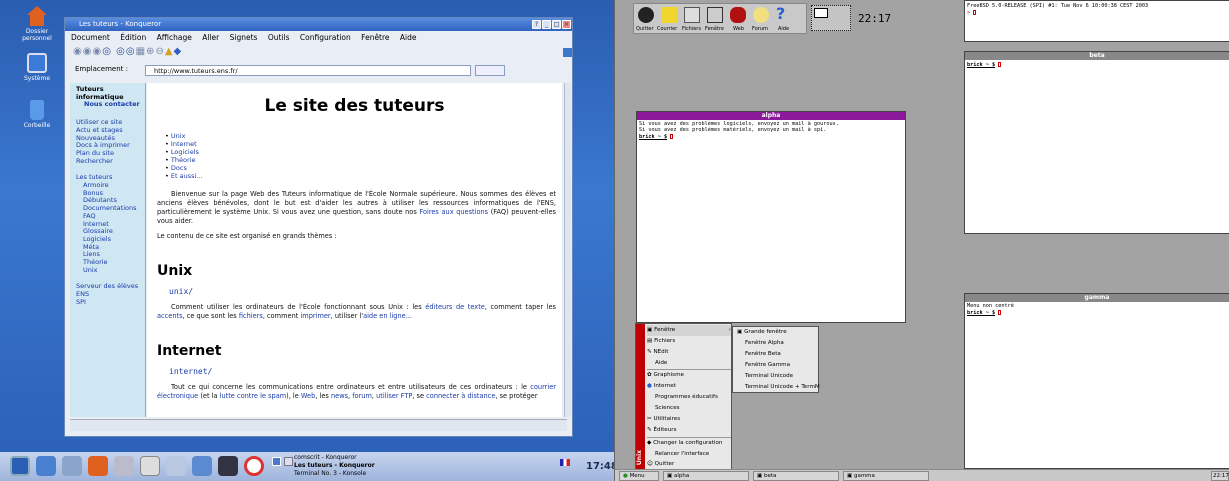 The width and height of the screenshot is (1229, 481). Describe the element at coordinates (133, 37) in the screenshot. I see `menu-edition: Édition` at that location.